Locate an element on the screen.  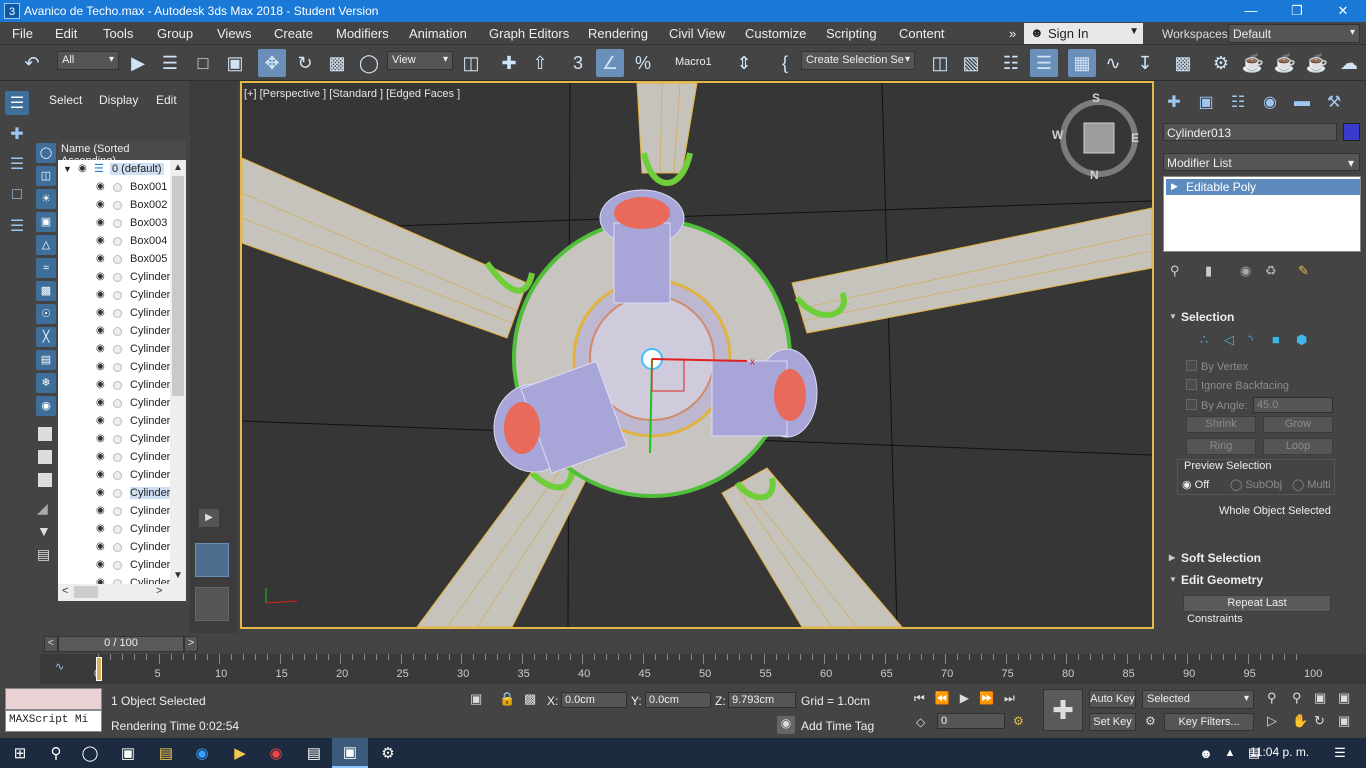
menu-animation: Animation is located at coordinates (438, 33).